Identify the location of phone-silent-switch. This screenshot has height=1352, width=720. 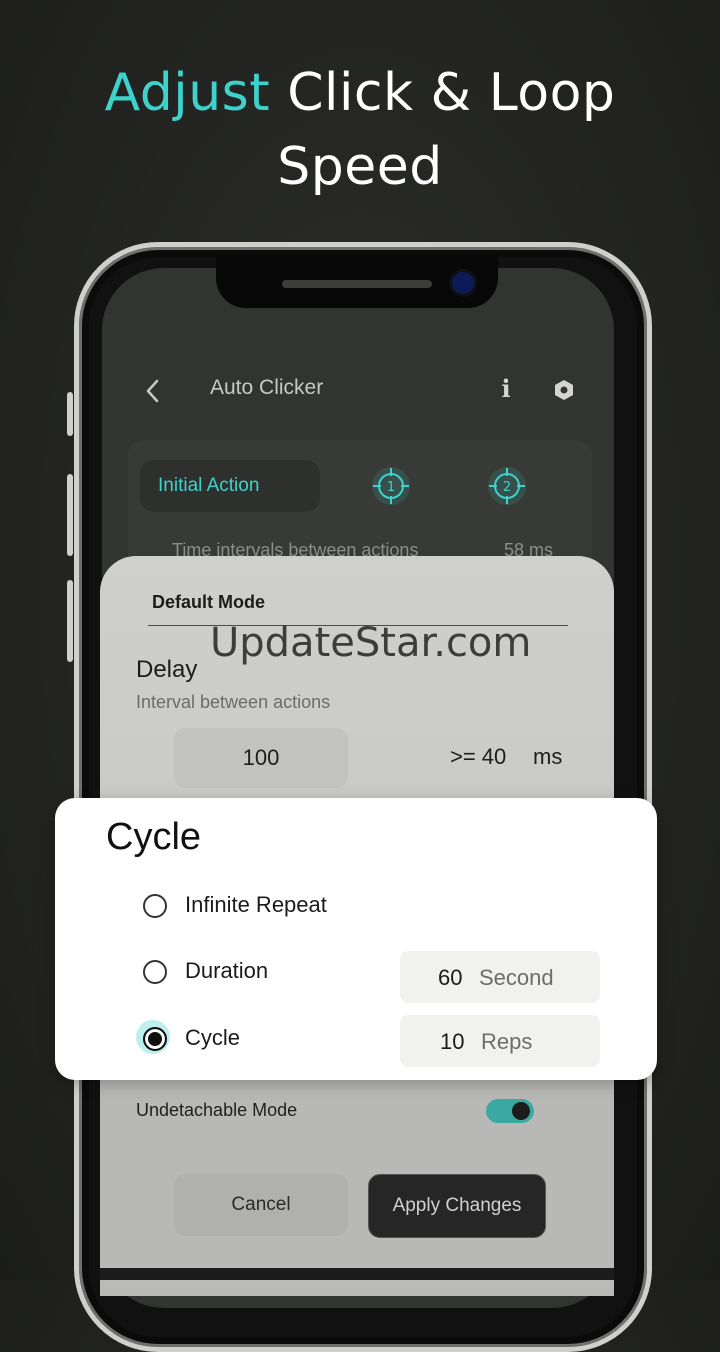
(70, 414).